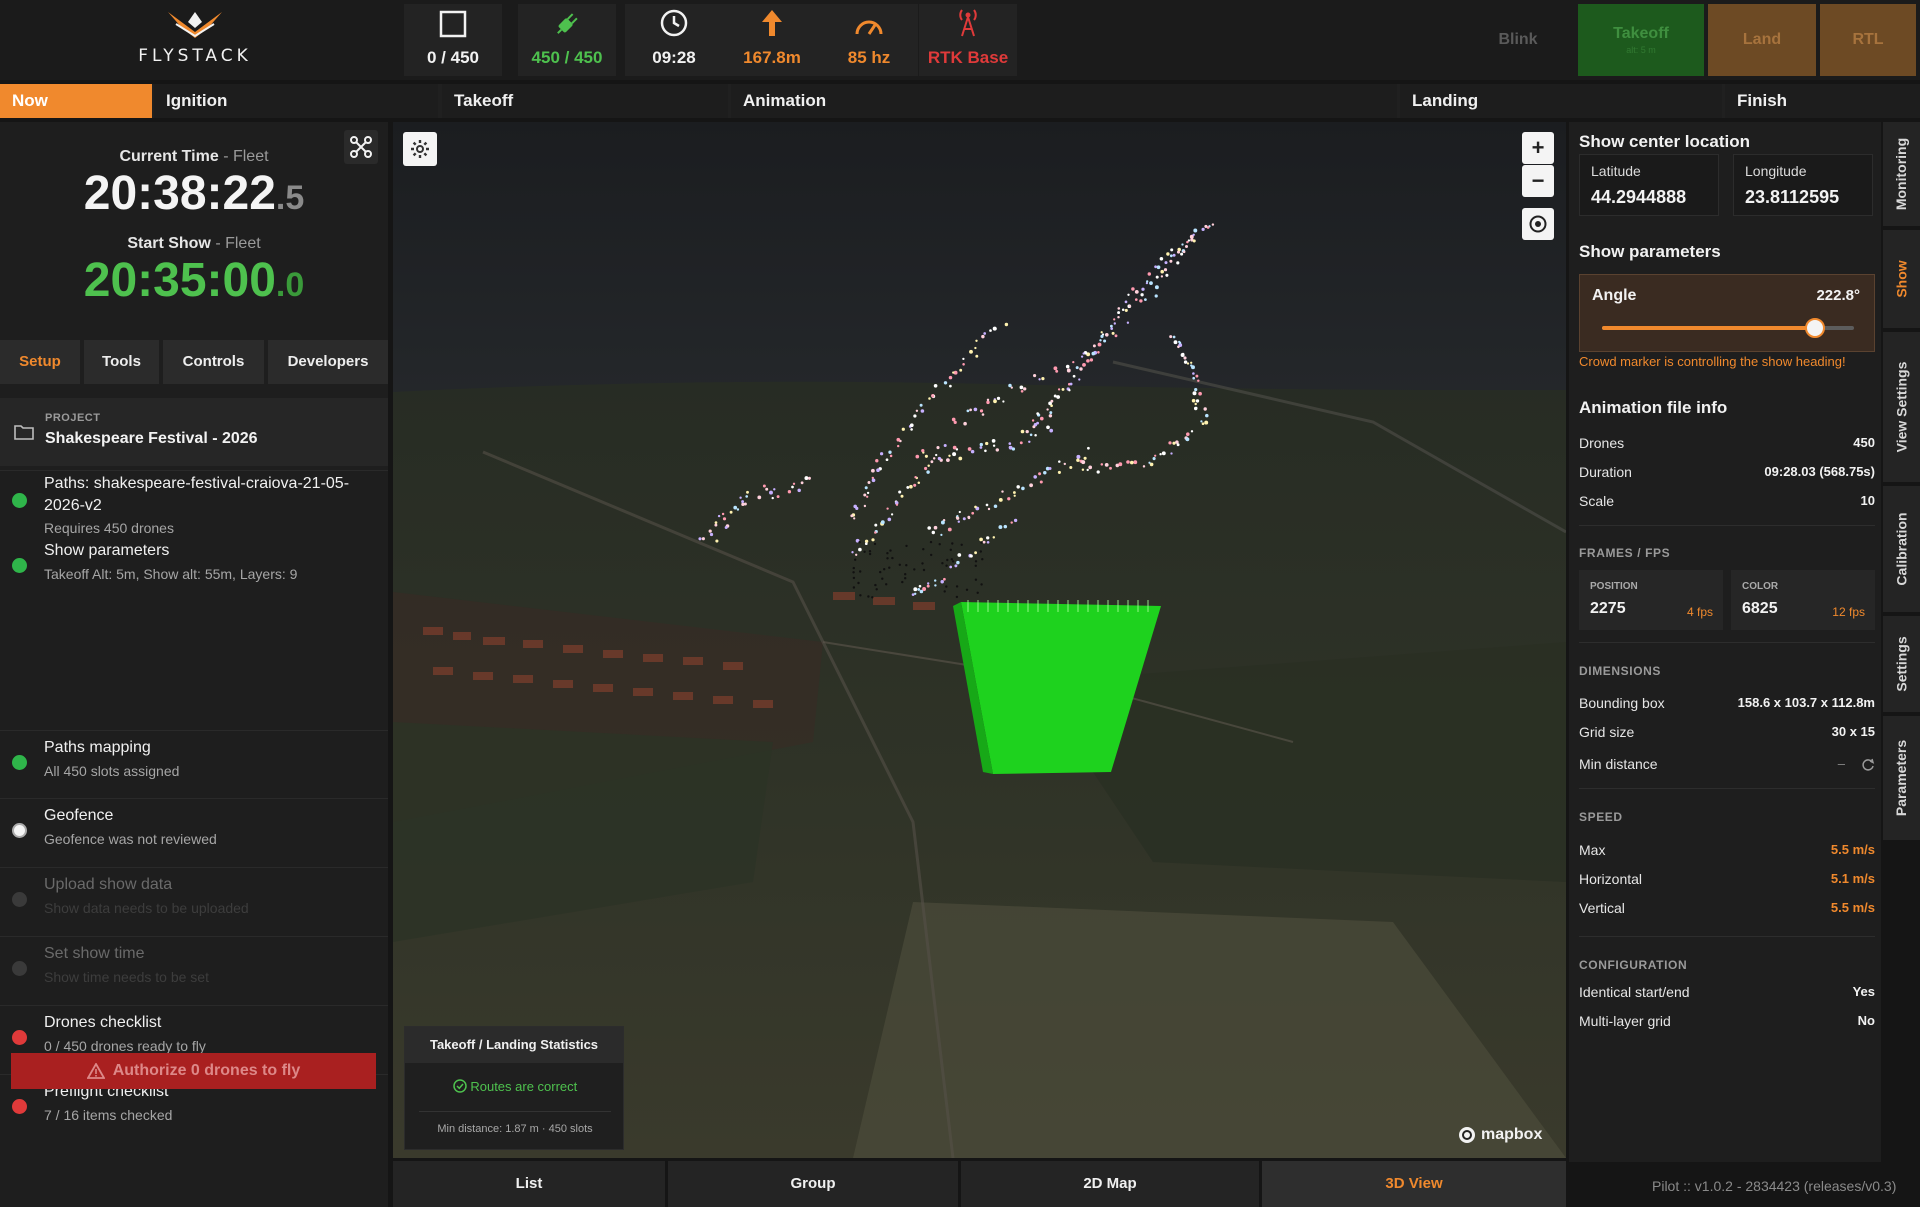  I want to click on tab-setup: Setup, so click(40, 362).